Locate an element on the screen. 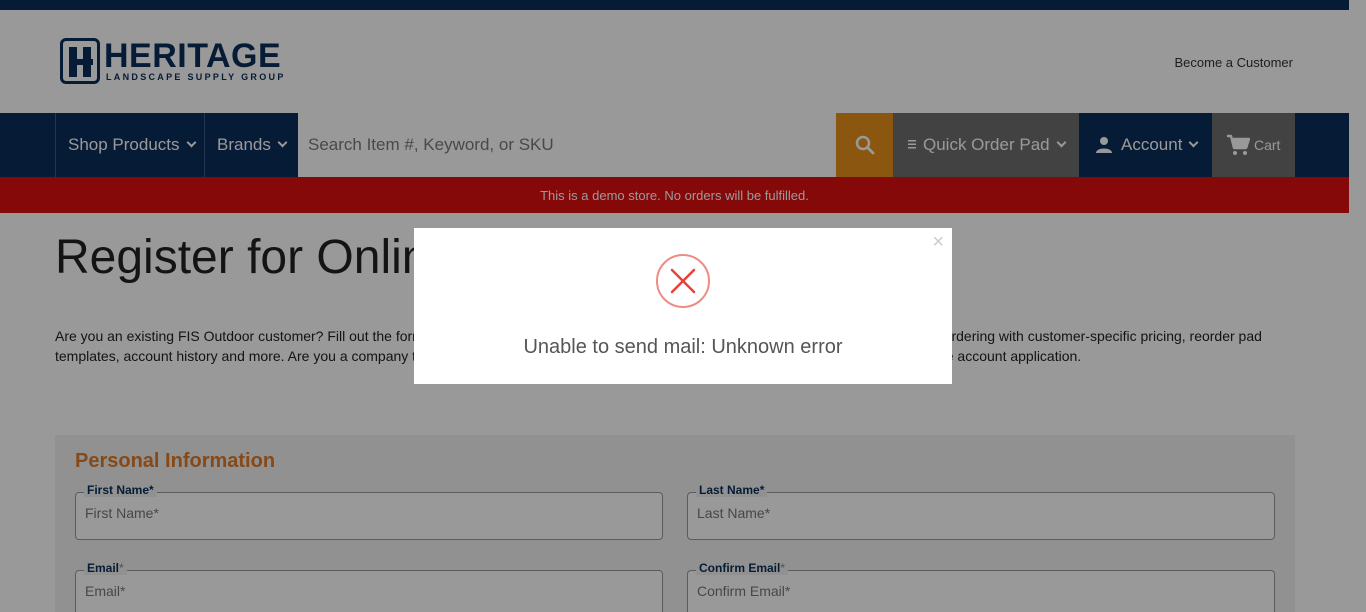 This screenshot has width=1366, height=612. error-message: Unable to send mail: Unknown error is located at coordinates (683, 347).